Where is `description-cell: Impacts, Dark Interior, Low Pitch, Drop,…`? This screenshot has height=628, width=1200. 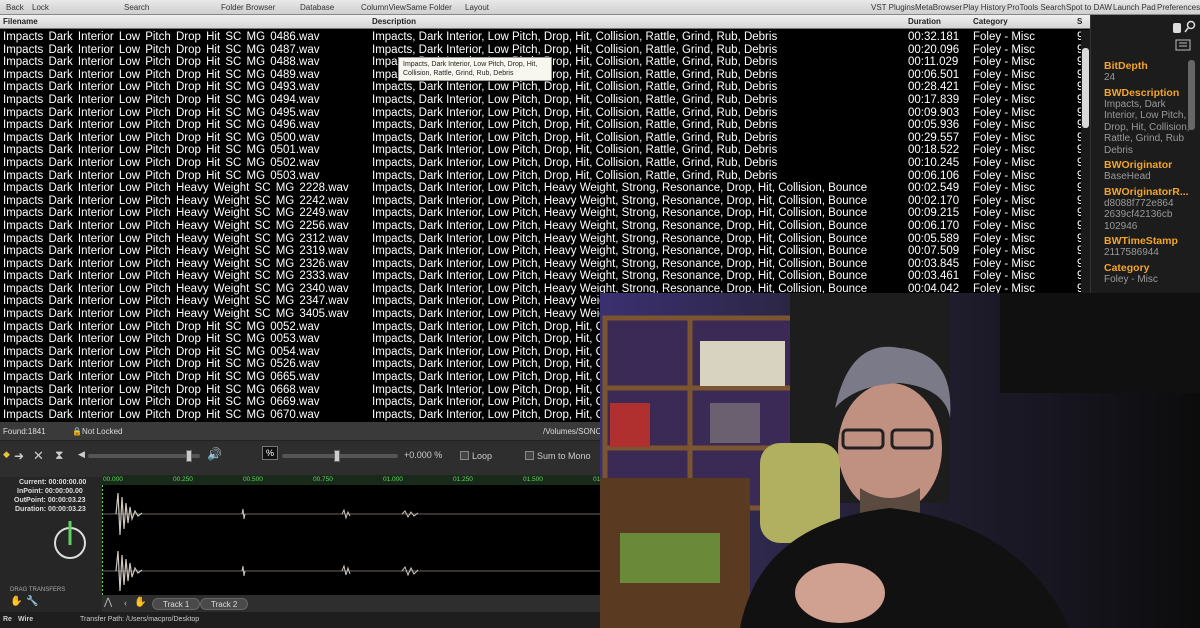 description-cell: Impacts, Dark Interior, Low Pitch, Drop,… is located at coordinates (575, 162).